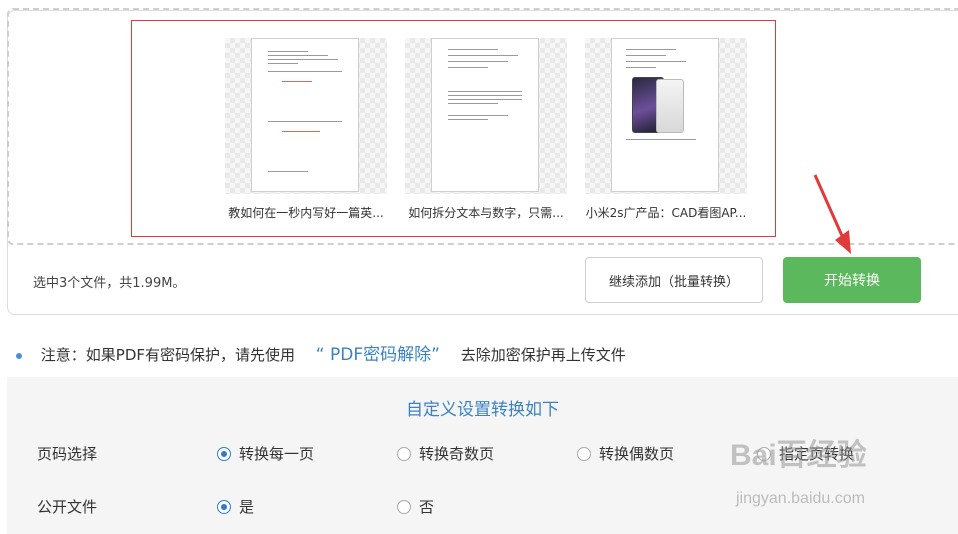 The image size is (958, 534). What do you see at coordinates (674, 280) in the screenshot?
I see `batch-add-button: 继续添加（批量转换）` at bounding box center [674, 280].